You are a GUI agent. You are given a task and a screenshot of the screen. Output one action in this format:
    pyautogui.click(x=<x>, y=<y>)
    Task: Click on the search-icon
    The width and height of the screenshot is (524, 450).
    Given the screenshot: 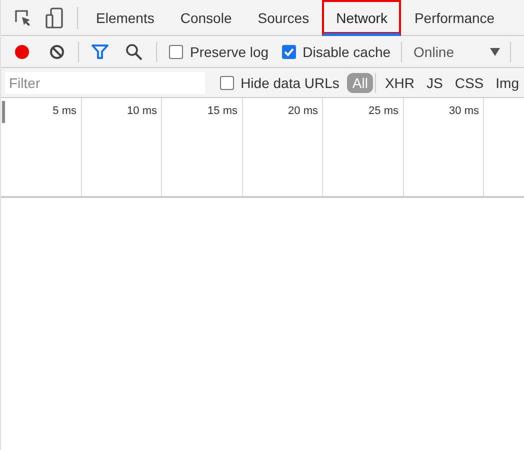 What is the action you would take?
    pyautogui.click(x=134, y=51)
    